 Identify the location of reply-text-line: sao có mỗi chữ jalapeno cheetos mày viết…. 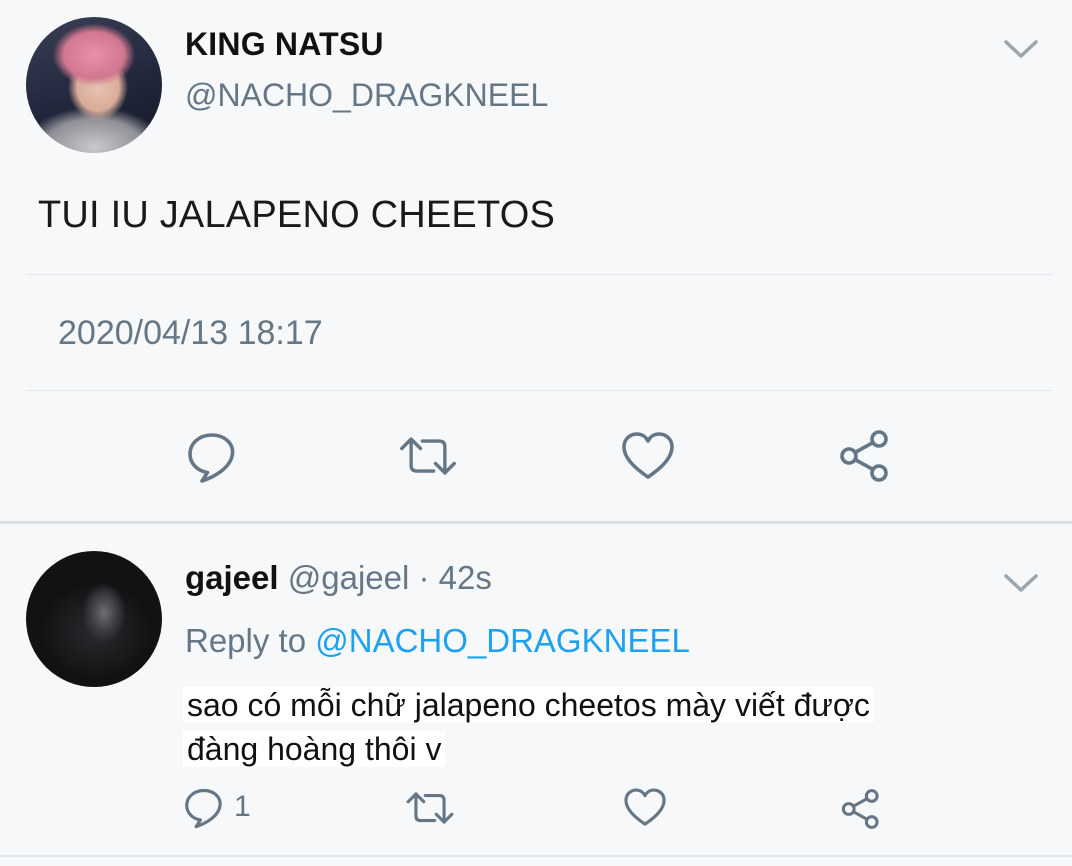
(528, 705).